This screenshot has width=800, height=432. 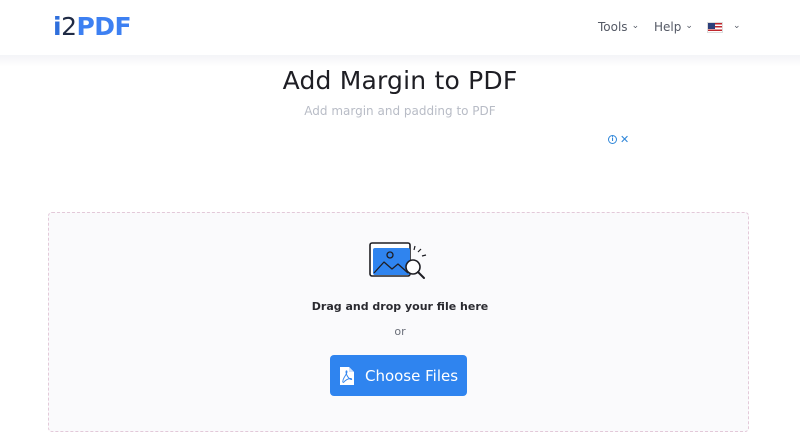 I want to click on ad-controls: i ✕, so click(x=618, y=139).